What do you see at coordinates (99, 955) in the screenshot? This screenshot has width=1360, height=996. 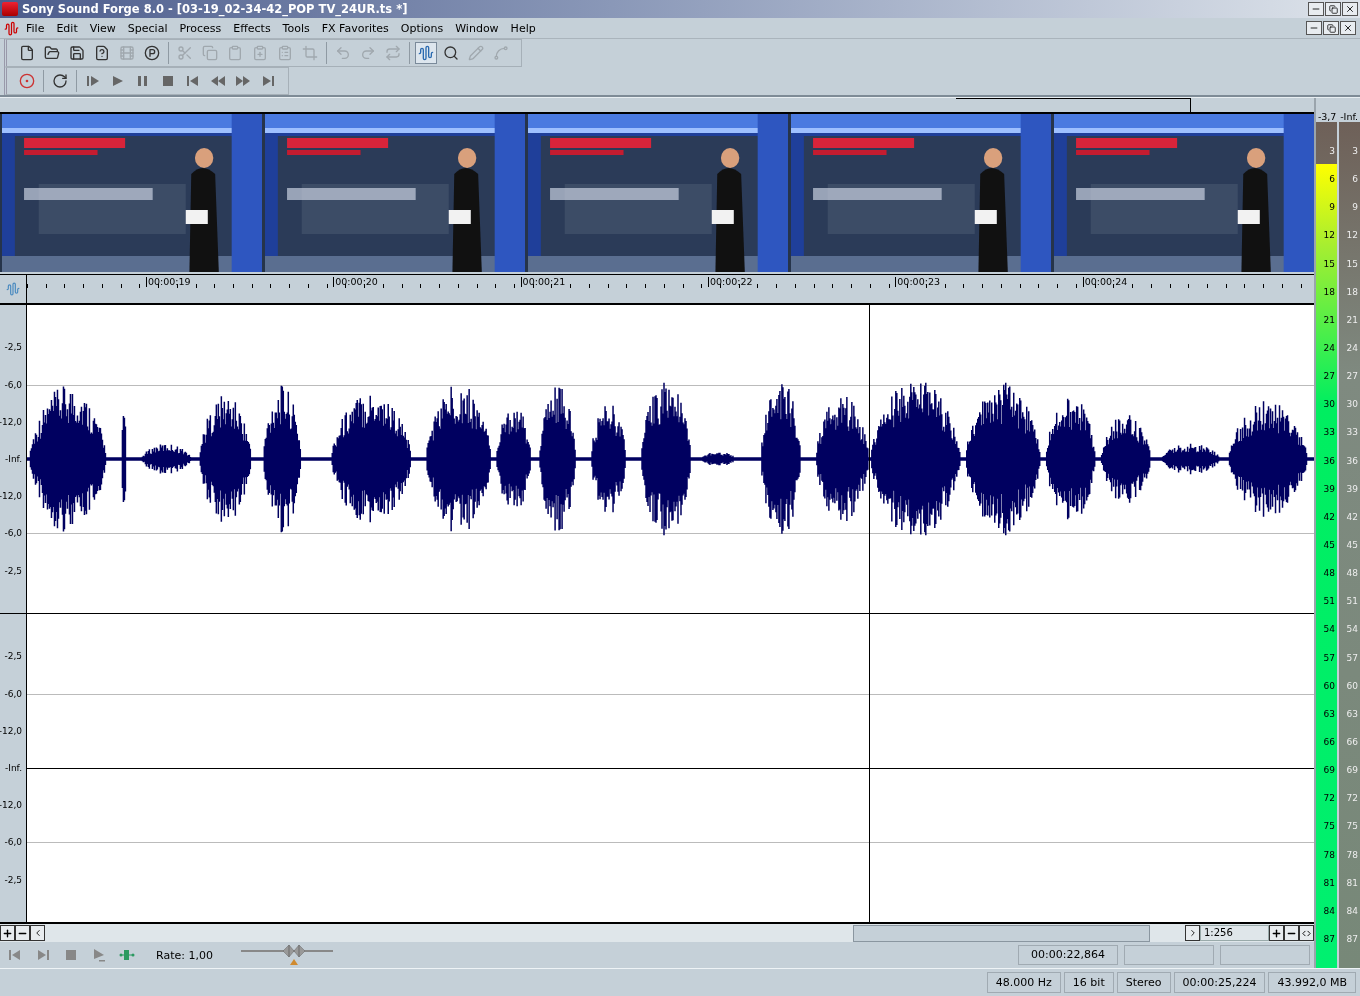 I see `play-icon` at bounding box center [99, 955].